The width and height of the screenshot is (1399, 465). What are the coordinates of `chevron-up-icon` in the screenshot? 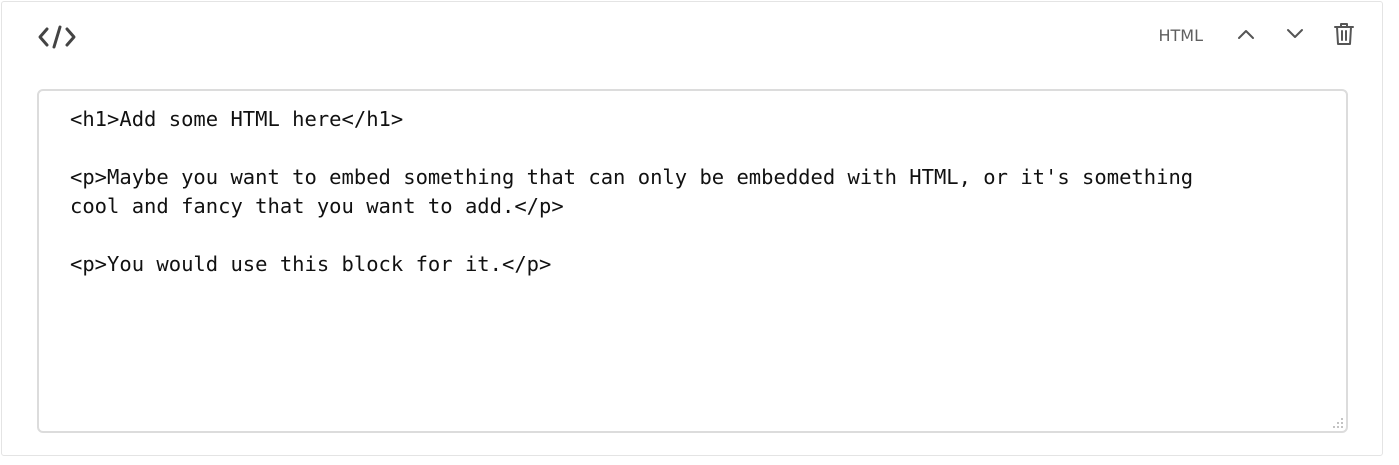 It's located at (1246, 34).